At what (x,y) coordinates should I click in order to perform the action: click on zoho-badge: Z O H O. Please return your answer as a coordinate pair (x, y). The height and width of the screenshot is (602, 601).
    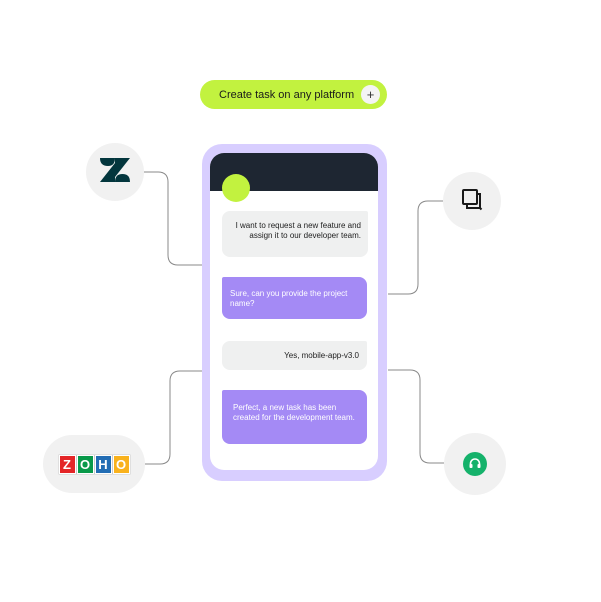
    Looking at the image, I should click on (94, 464).